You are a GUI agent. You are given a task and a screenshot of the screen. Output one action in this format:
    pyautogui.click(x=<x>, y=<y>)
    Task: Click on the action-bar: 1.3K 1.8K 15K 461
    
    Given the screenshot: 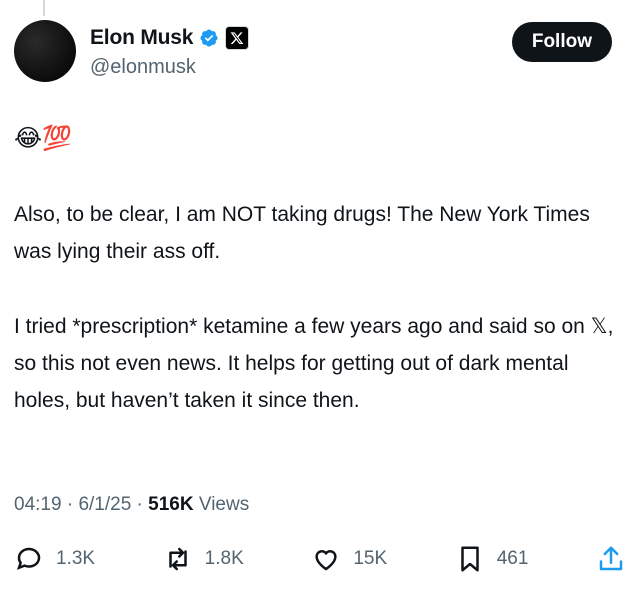 What is the action you would take?
    pyautogui.click(x=320, y=559)
    